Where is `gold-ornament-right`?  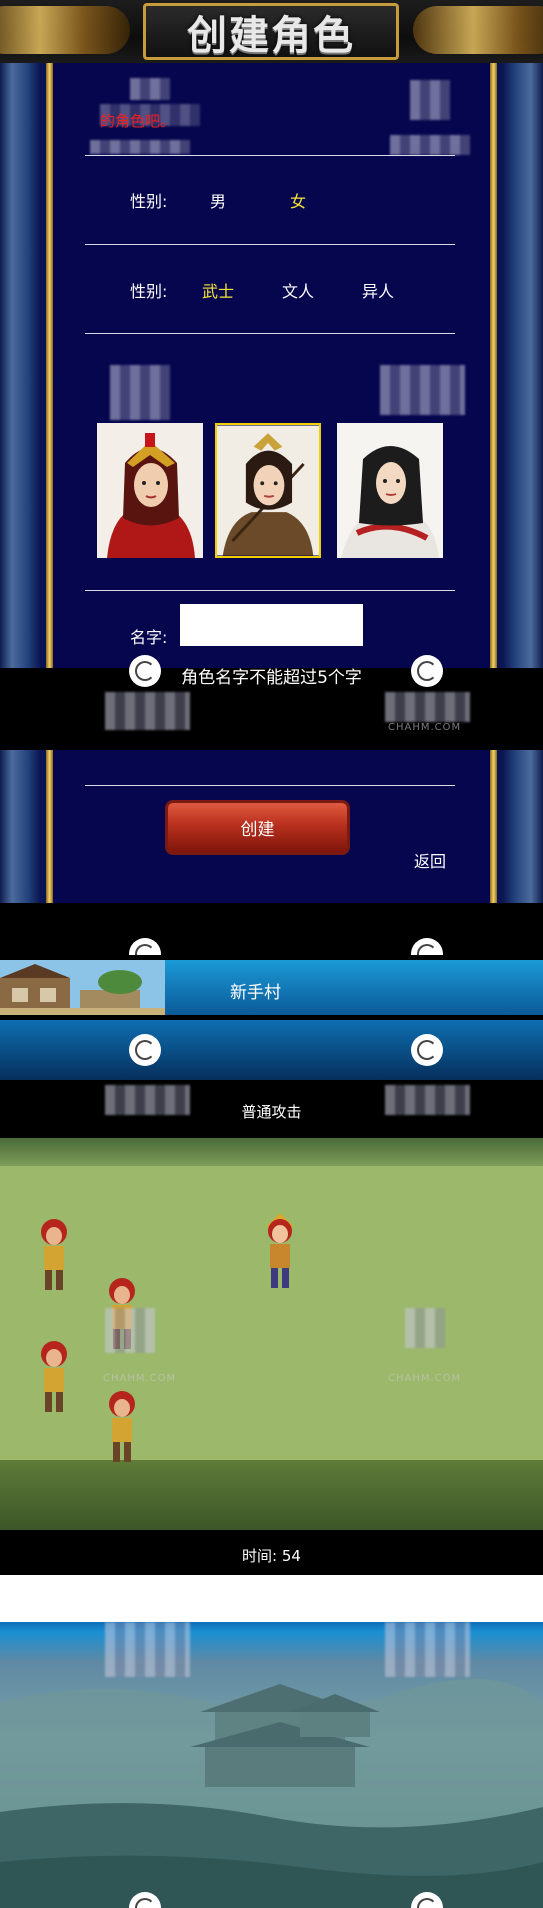 gold-ornament-right is located at coordinates (478, 30).